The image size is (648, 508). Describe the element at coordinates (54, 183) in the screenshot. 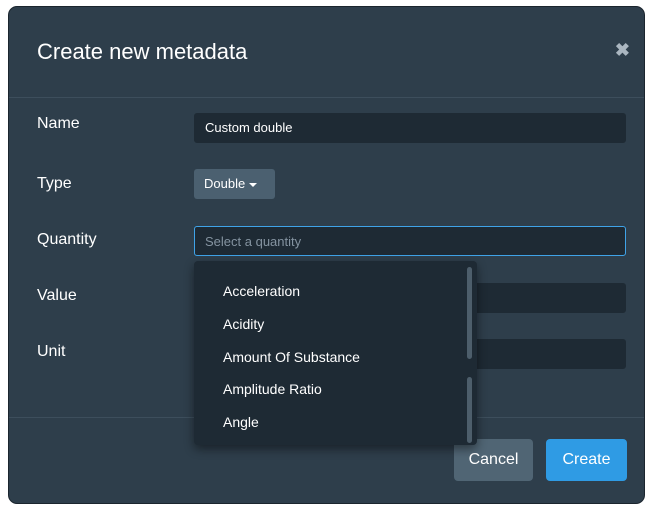

I see `type-label: Type` at that location.